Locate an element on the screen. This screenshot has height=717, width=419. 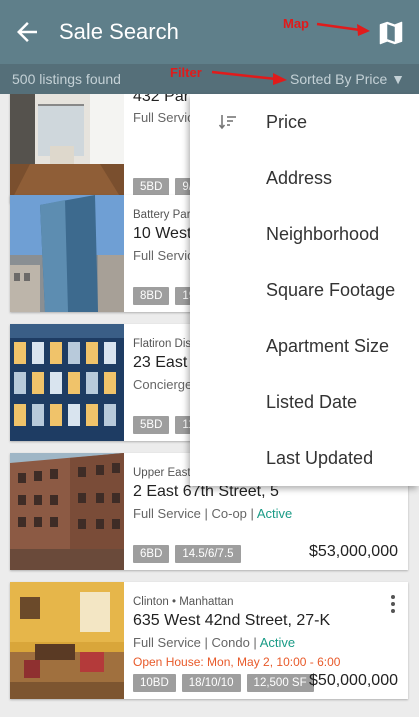
sort-option-square-footage: Square Footage is located at coordinates (304, 290).